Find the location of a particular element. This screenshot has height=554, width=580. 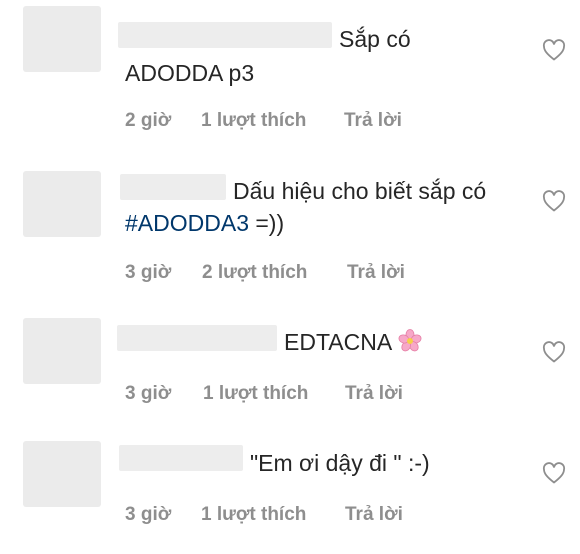

hashtag-link: #ADODDA3 is located at coordinates (187, 223).